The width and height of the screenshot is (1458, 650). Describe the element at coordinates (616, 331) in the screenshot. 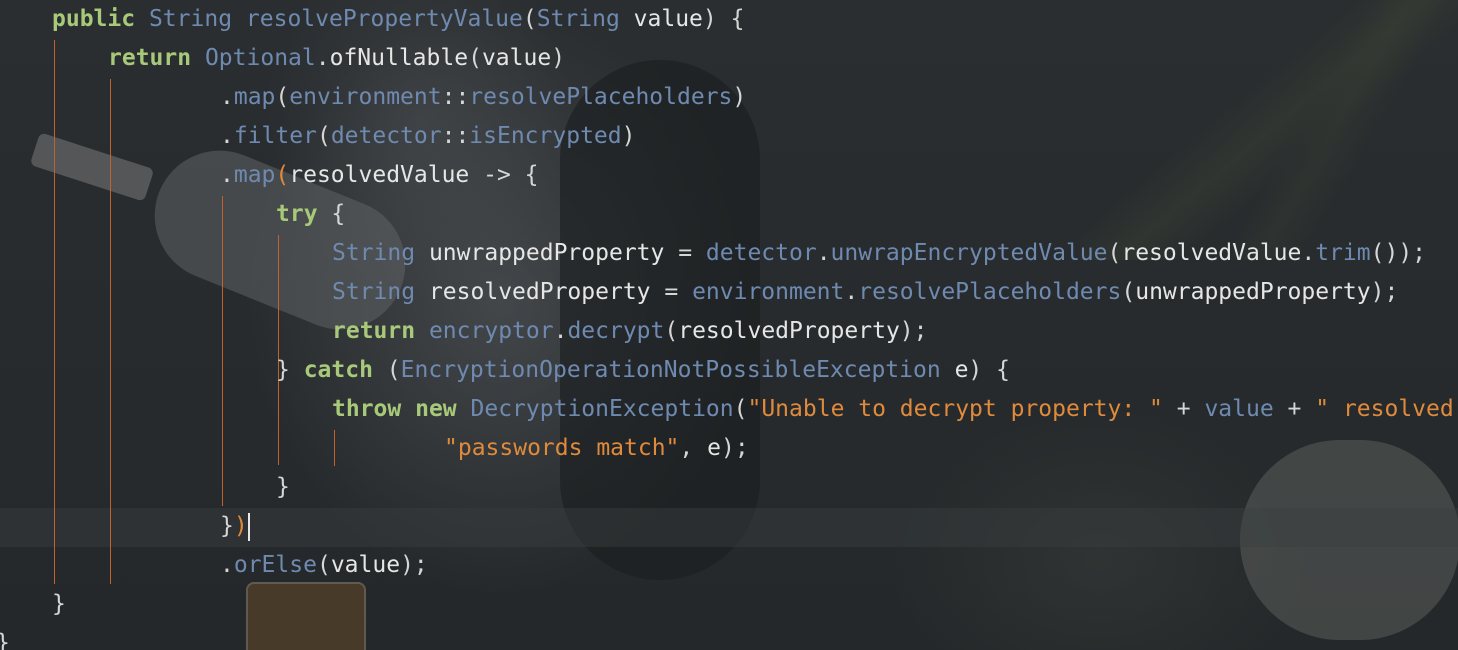

I see `code-token-member-name: decrypt` at that location.